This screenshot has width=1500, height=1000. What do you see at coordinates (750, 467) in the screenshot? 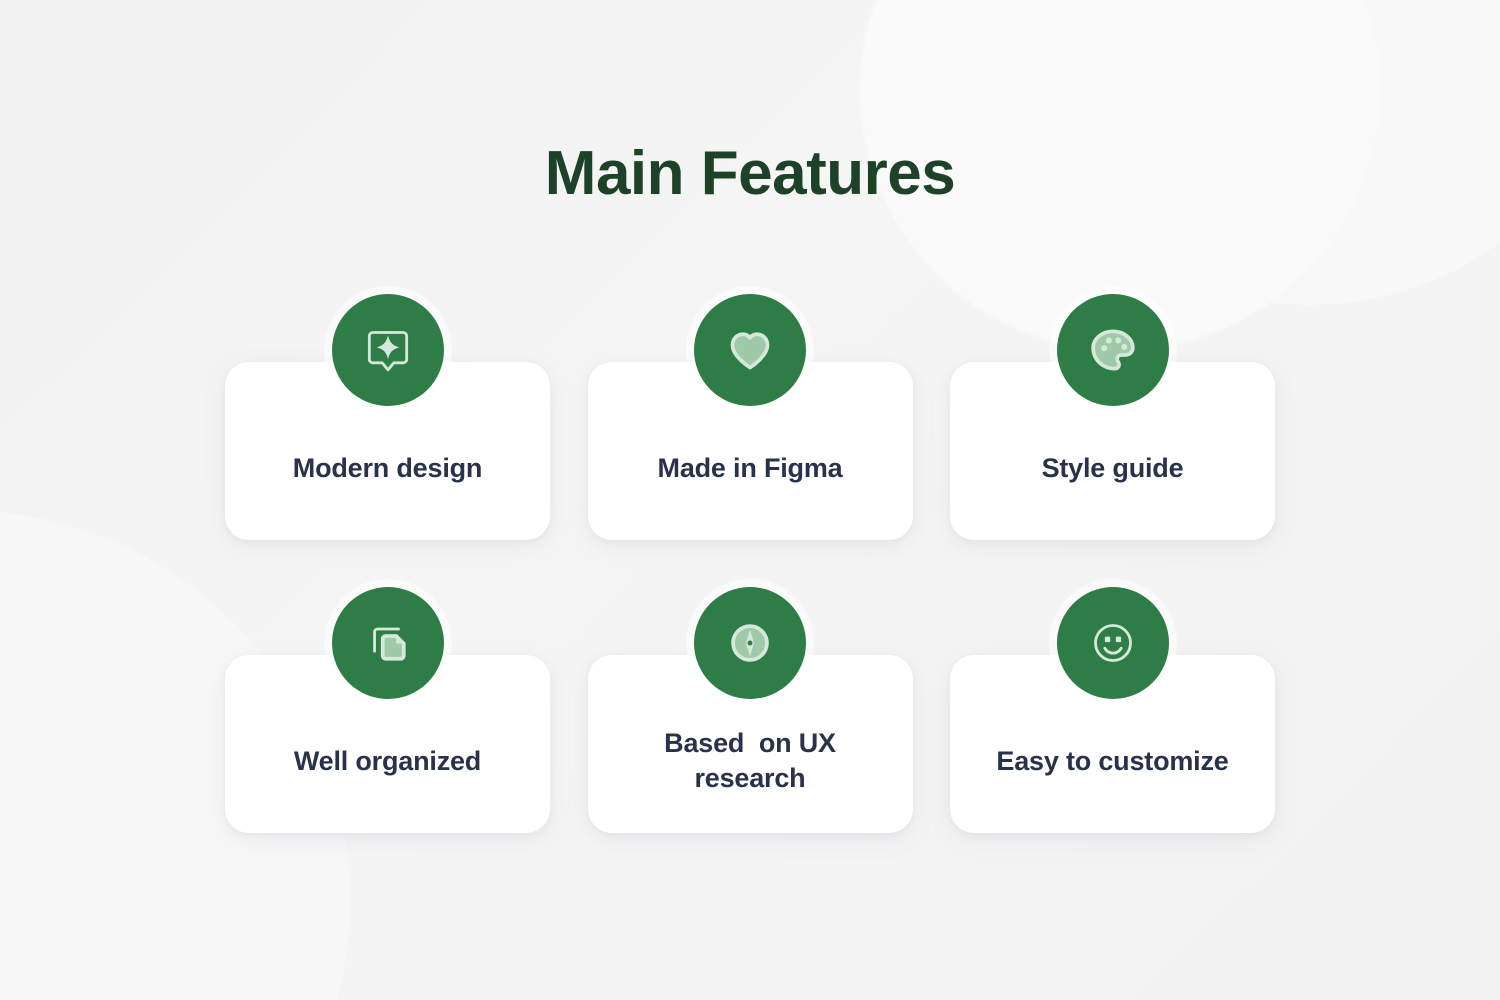
I see `feature-label: Made in Figma` at bounding box center [750, 467].